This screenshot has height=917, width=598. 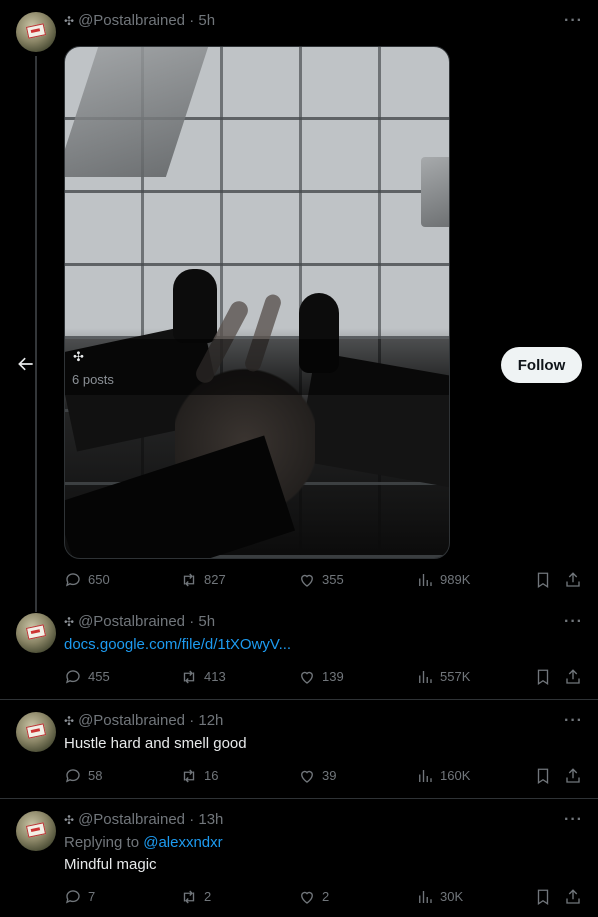 I want to click on post-header: ✣ @Postalbrained · 13h, so click(x=143, y=819).